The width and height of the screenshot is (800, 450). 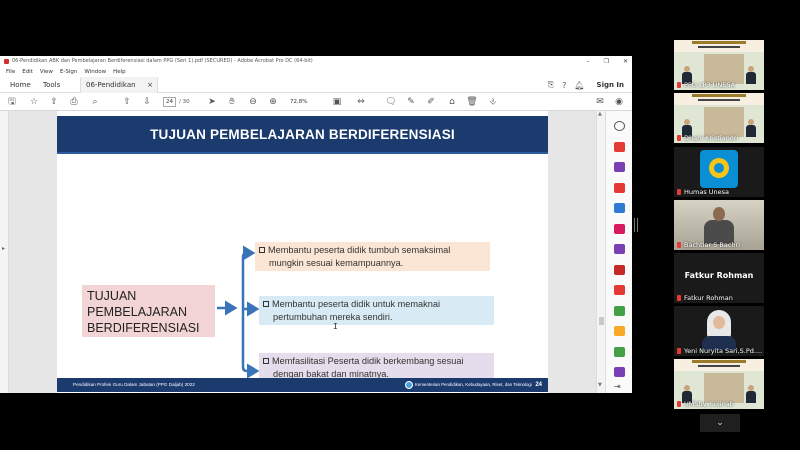 What do you see at coordinates (431, 102) in the screenshot?
I see `draw-icon: ✐` at bounding box center [431, 102].